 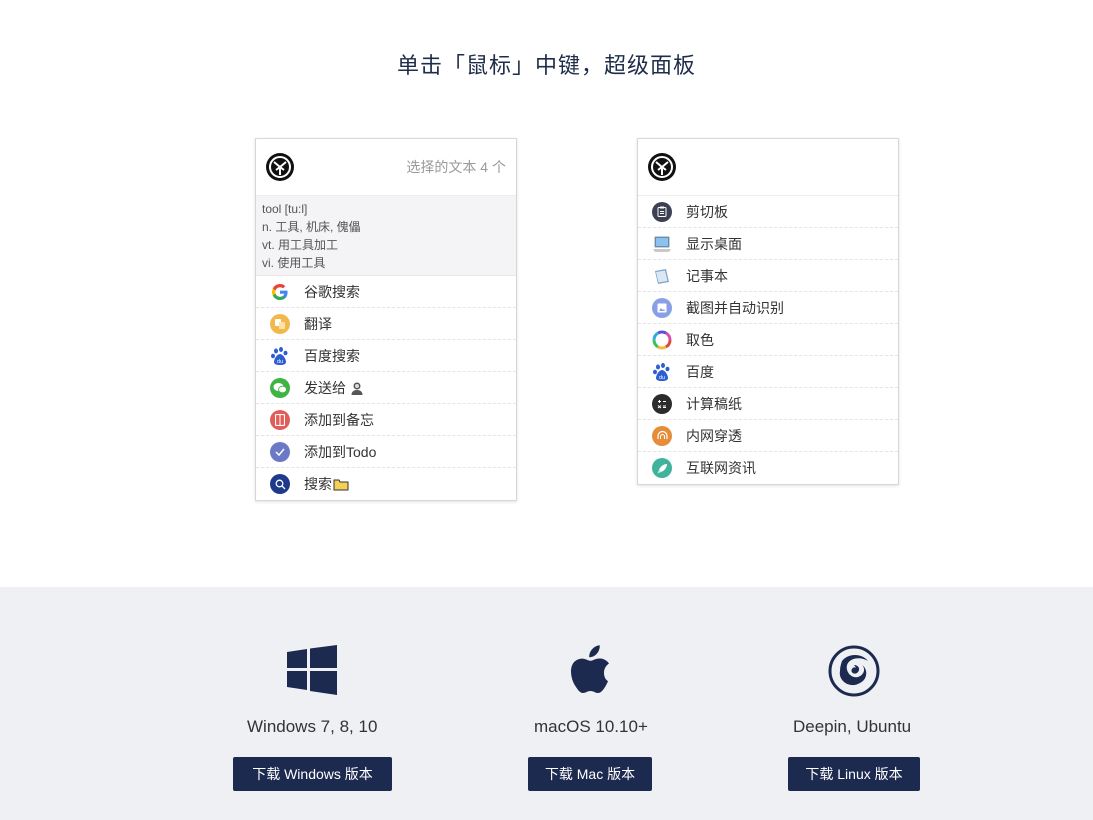 What do you see at coordinates (386, 292) in the screenshot?
I see `action-google-search: 谷歌搜索` at bounding box center [386, 292].